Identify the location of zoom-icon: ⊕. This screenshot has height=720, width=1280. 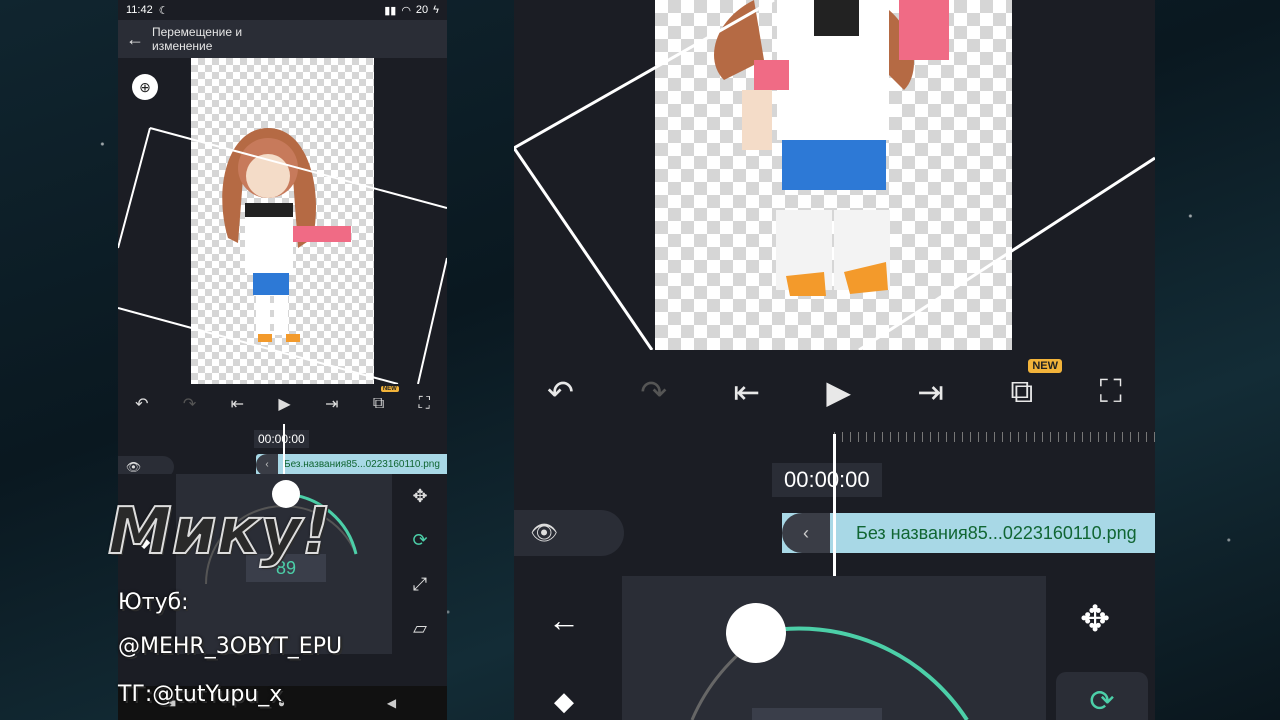
(145, 87).